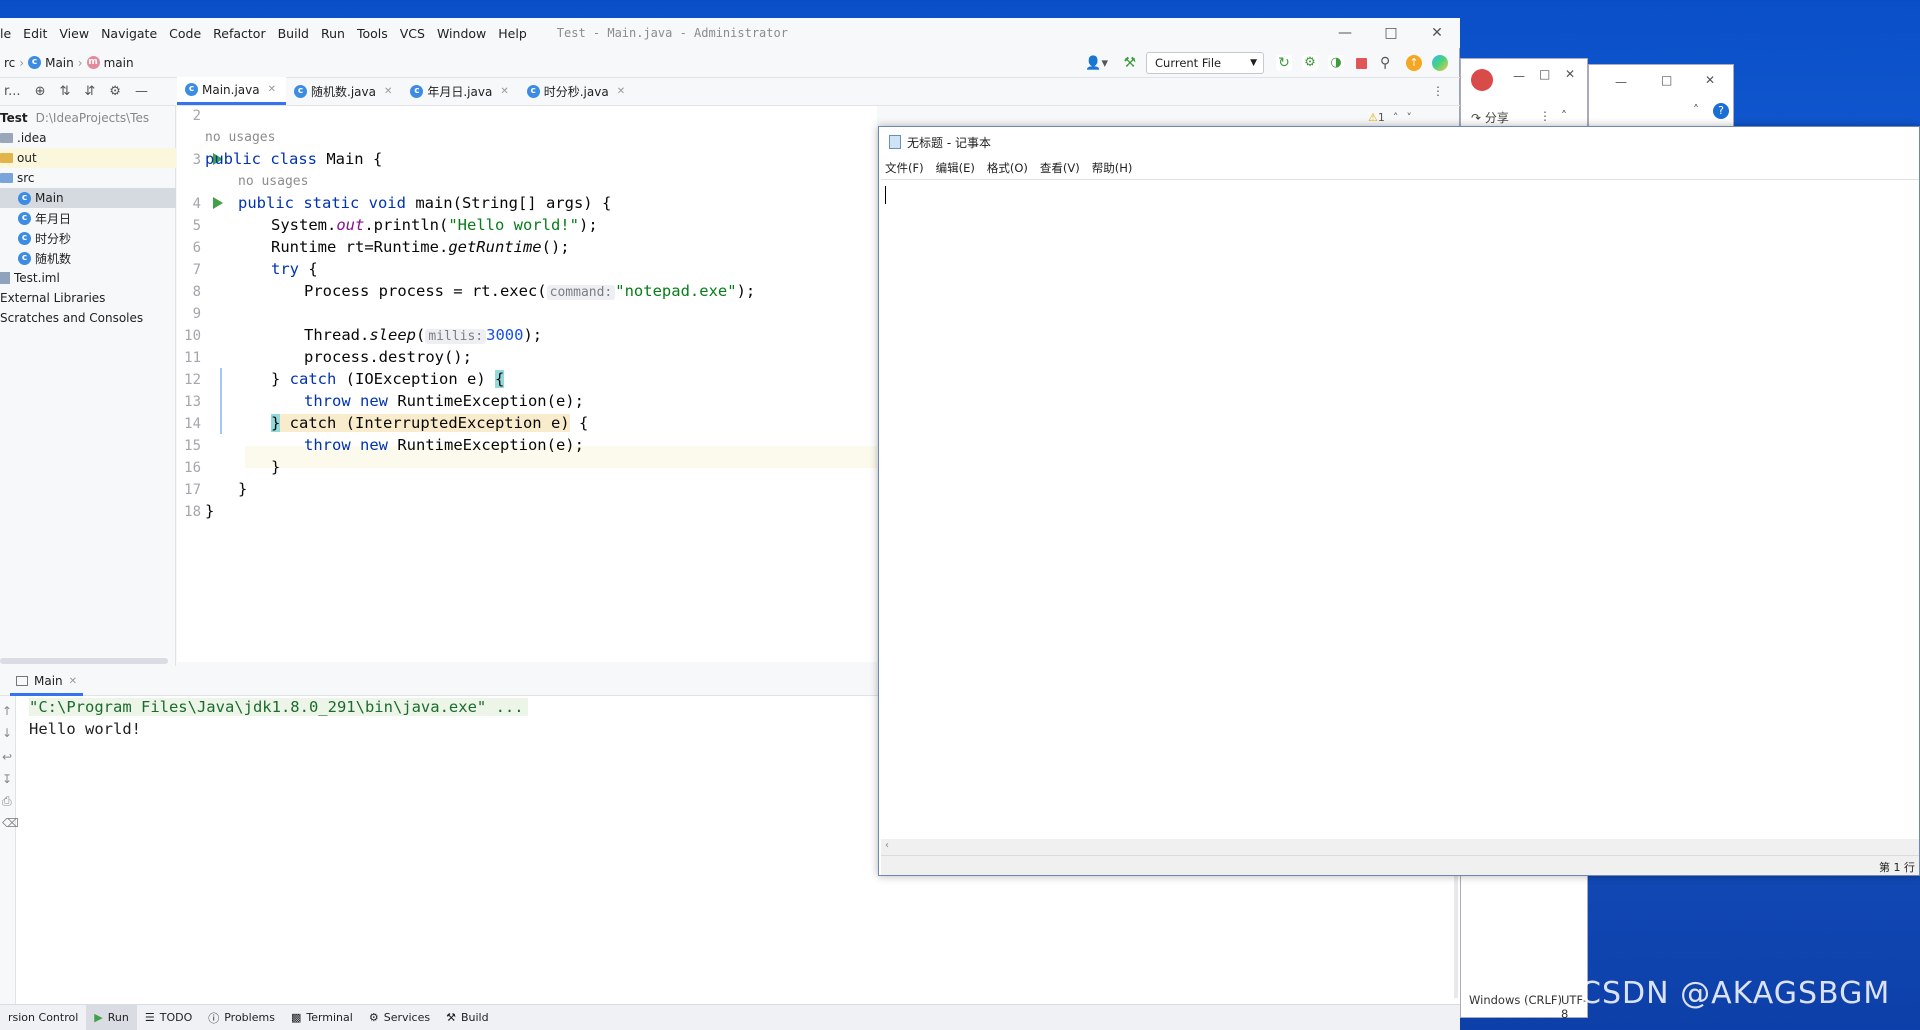 Image resolution: width=1920 pixels, height=1030 pixels. Describe the element at coordinates (241, 1017) in the screenshot. I see `tool-problems: ⓘ Problems` at that location.